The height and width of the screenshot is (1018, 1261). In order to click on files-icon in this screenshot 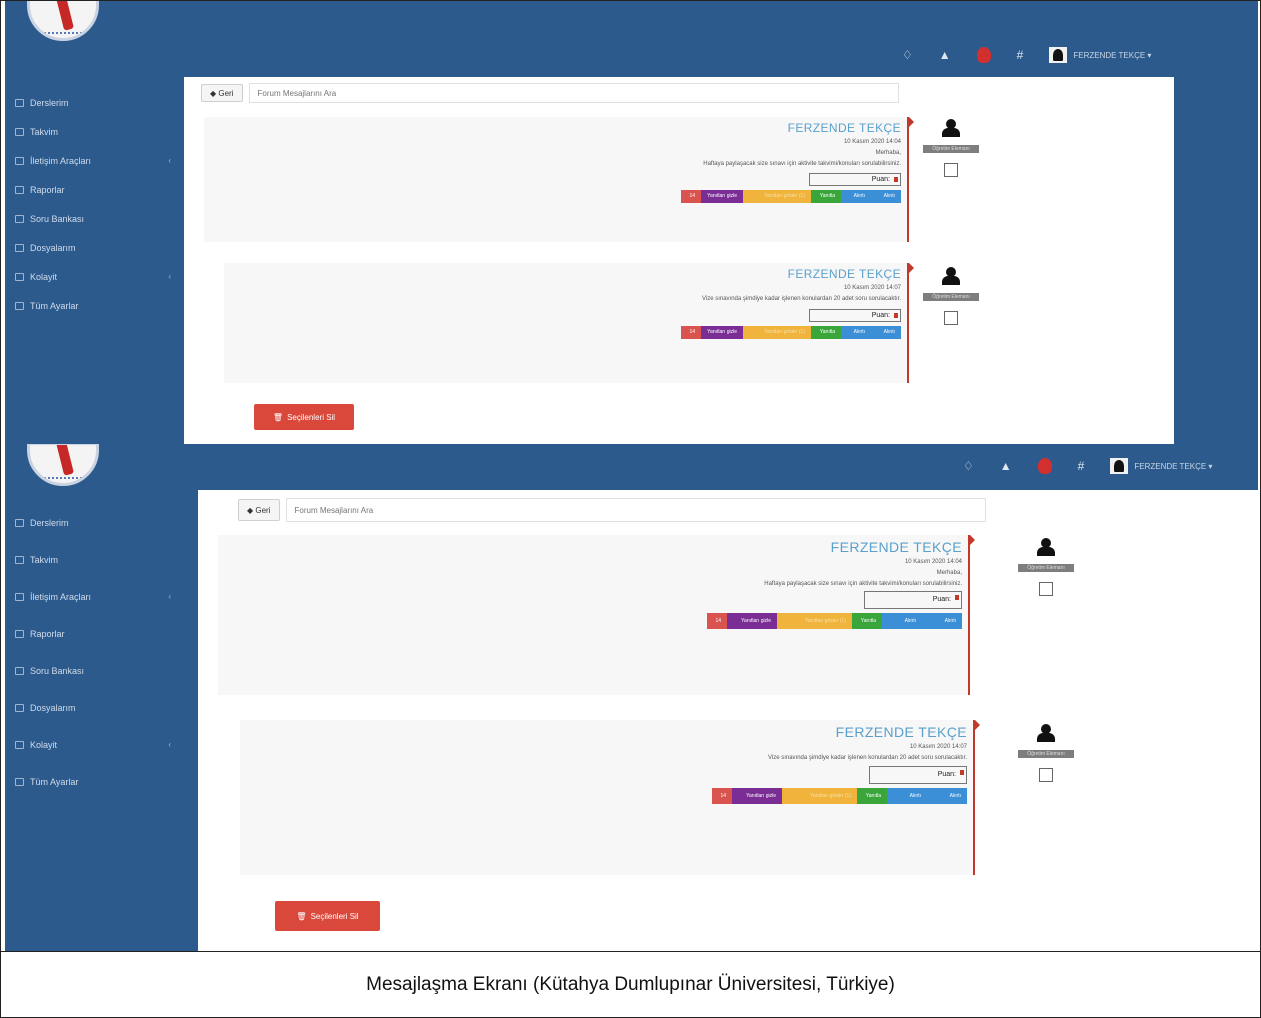, I will do `click(19, 247)`.